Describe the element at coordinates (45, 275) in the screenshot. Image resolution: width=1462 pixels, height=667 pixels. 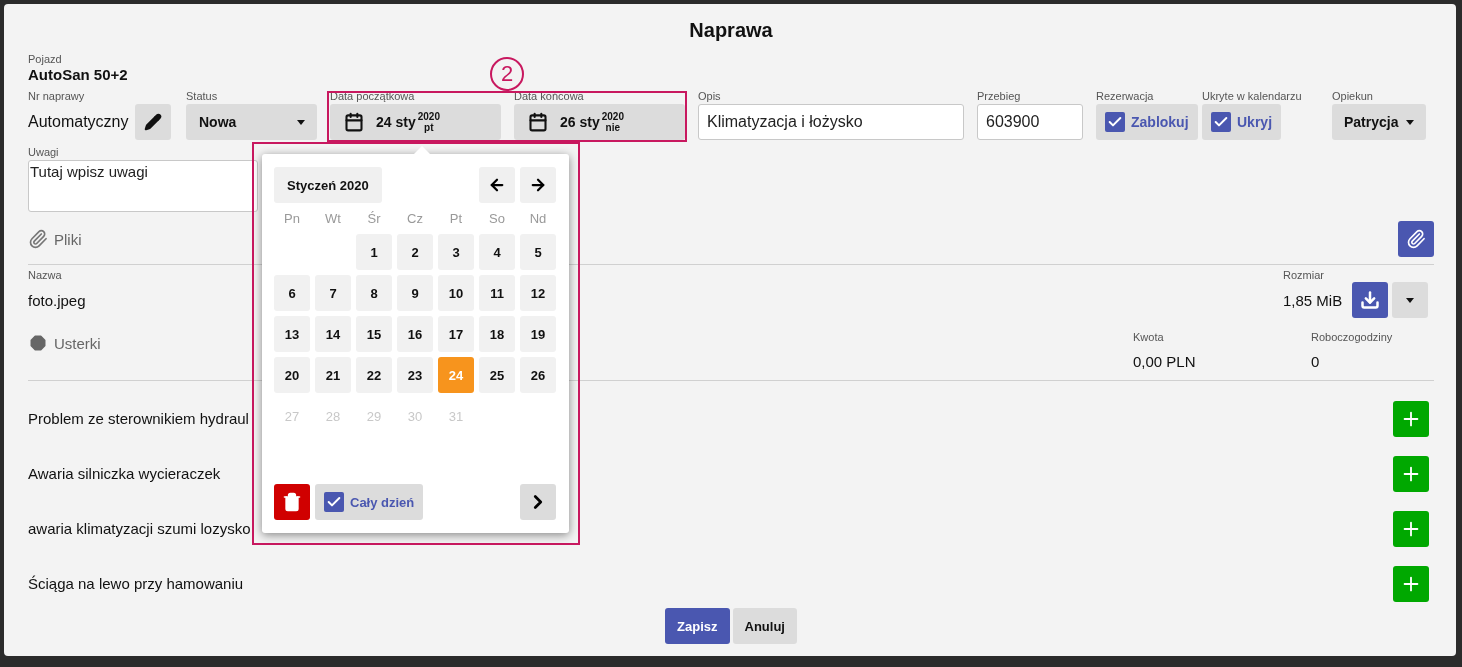
I see `column-header: Nazwa` at that location.